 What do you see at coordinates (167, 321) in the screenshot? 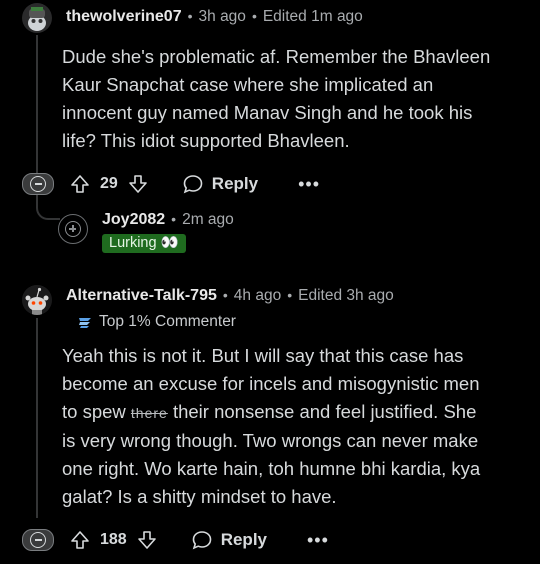
I see `badge-label: Top 1% Commenter` at bounding box center [167, 321].